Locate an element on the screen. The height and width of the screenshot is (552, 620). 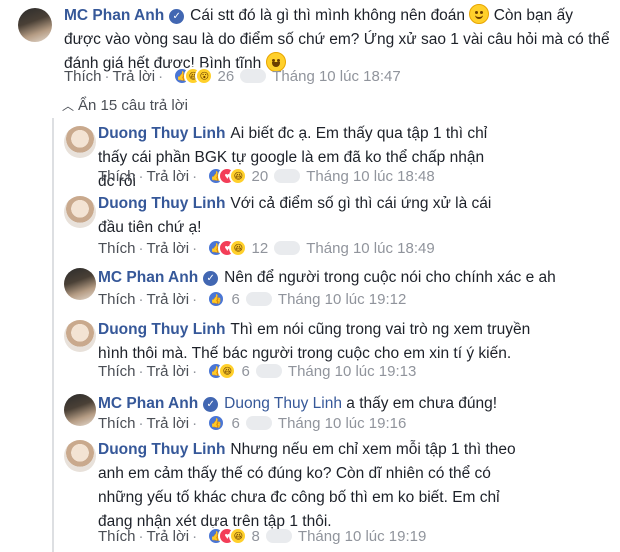
timestamp: Tháng 10 lúc 19:16 is located at coordinates (342, 423).